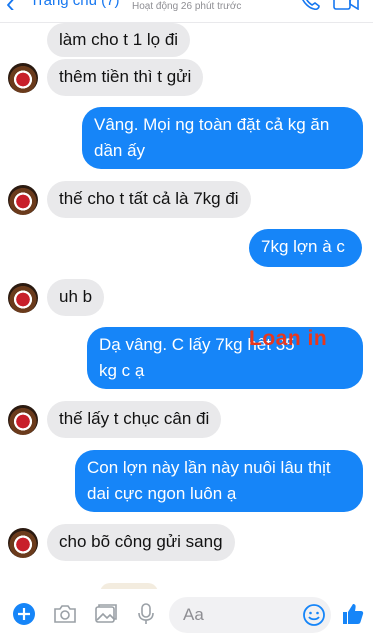 The image size is (373, 640). Describe the element at coordinates (149, 199) in the screenshot. I see `message-incoming: thế cho t tất cả là 7kg đi` at that location.